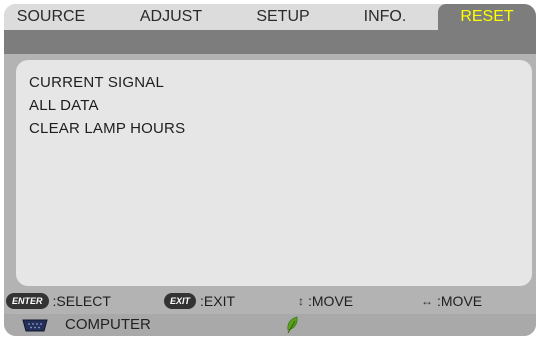 The height and width of the screenshot is (338, 540). What do you see at coordinates (27, 301) in the screenshot?
I see `enter-key-icon: ENTER` at bounding box center [27, 301].